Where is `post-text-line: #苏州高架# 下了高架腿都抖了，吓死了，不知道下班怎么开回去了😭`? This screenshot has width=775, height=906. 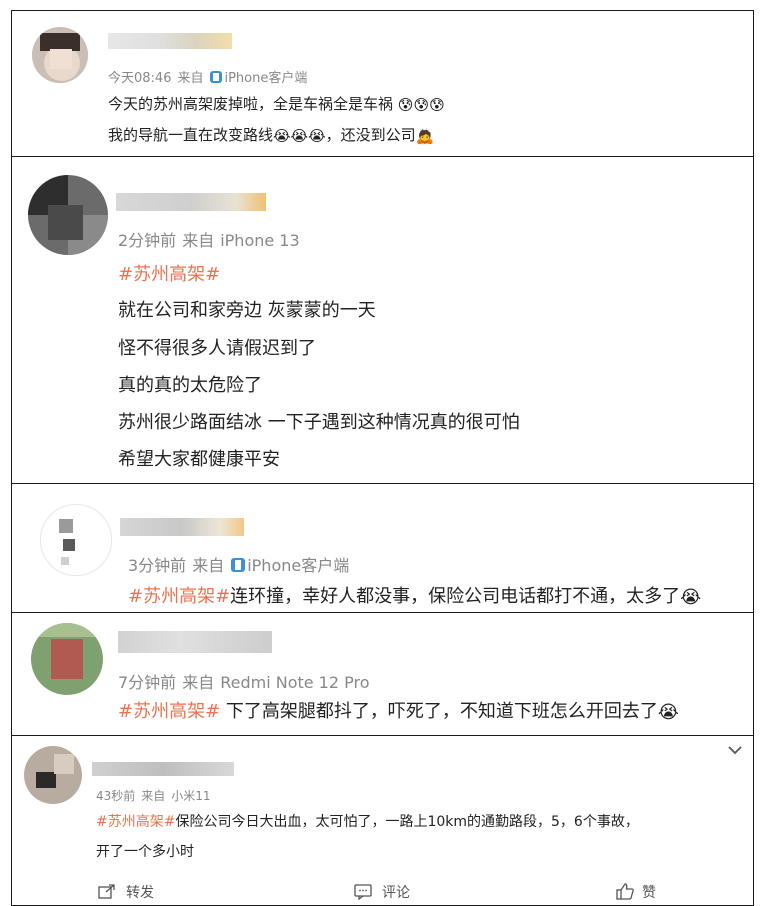 post-text-line: #苏州高架# 下了高架腿都抖了，吓死了，不知道下班怎么开回去了😭 is located at coordinates (398, 712).